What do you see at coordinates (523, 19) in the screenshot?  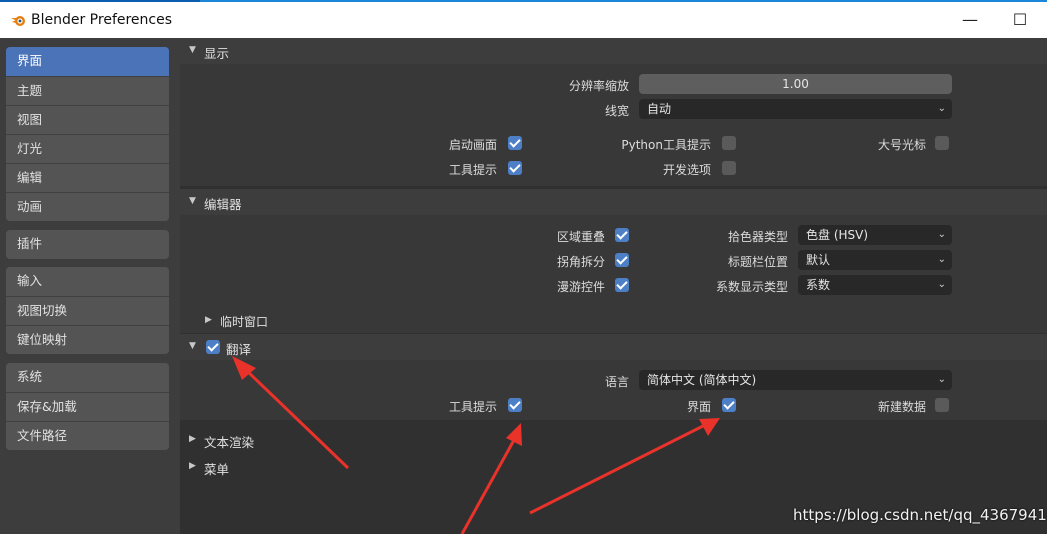 I see `window-titlebar: Blender Preferences — ☐` at bounding box center [523, 19].